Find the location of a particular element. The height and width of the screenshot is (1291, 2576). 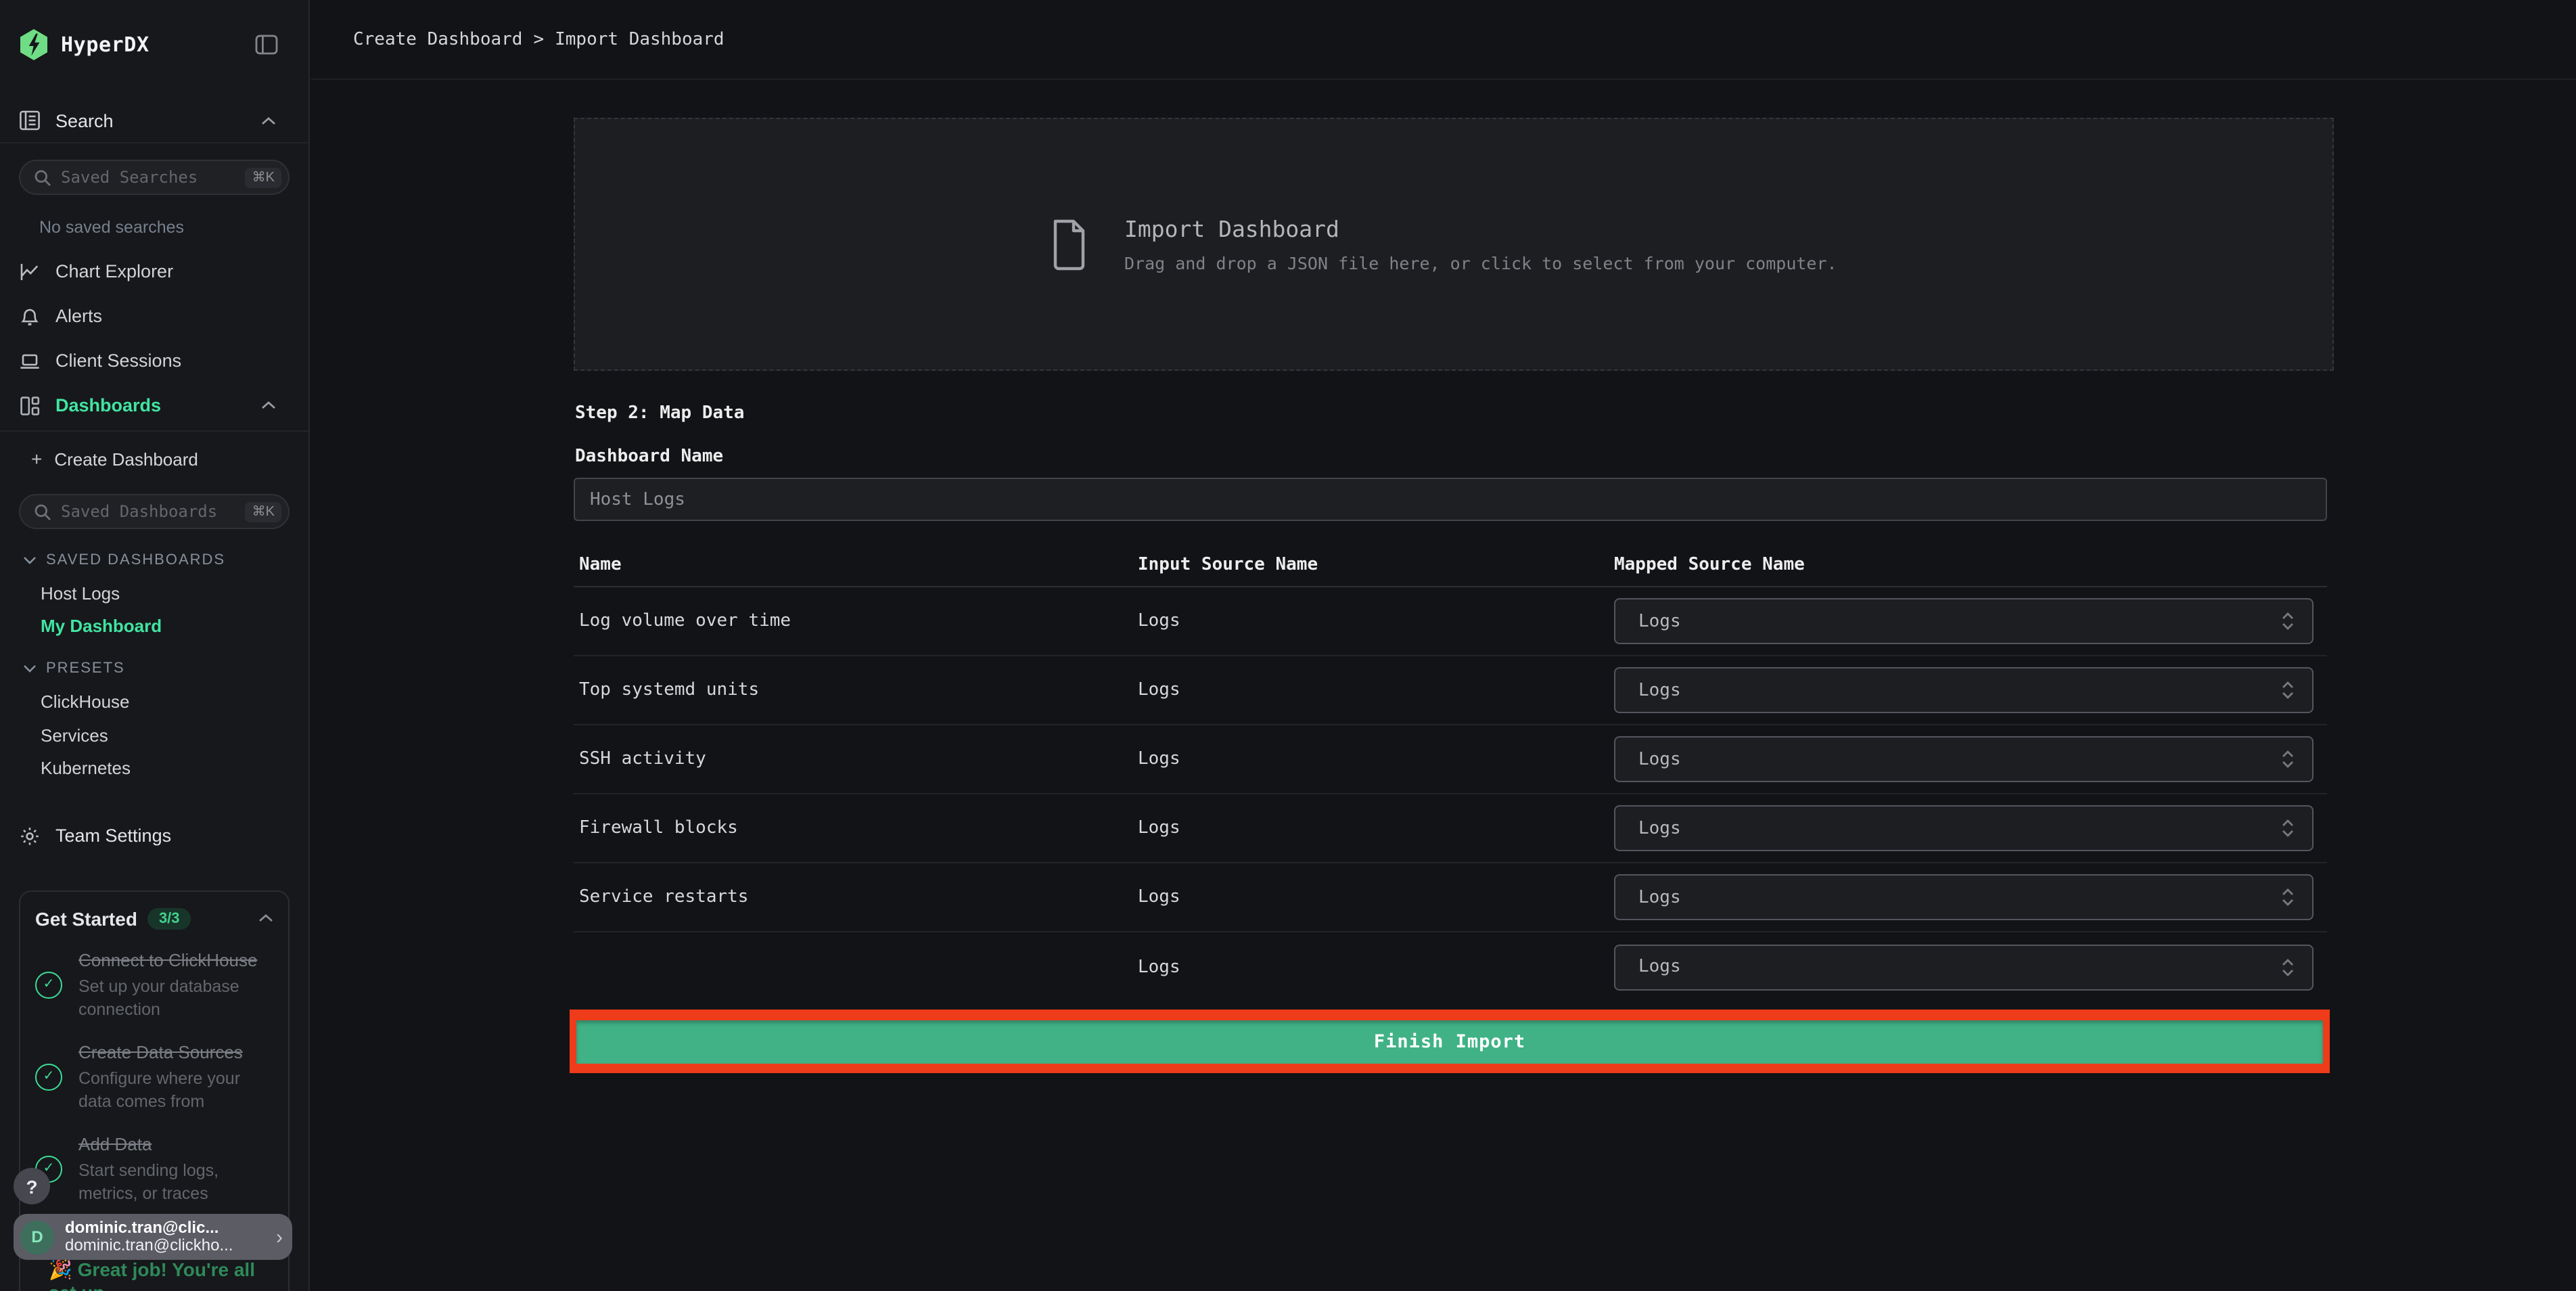

collapse-sidebar-icon is located at coordinates (266, 44).